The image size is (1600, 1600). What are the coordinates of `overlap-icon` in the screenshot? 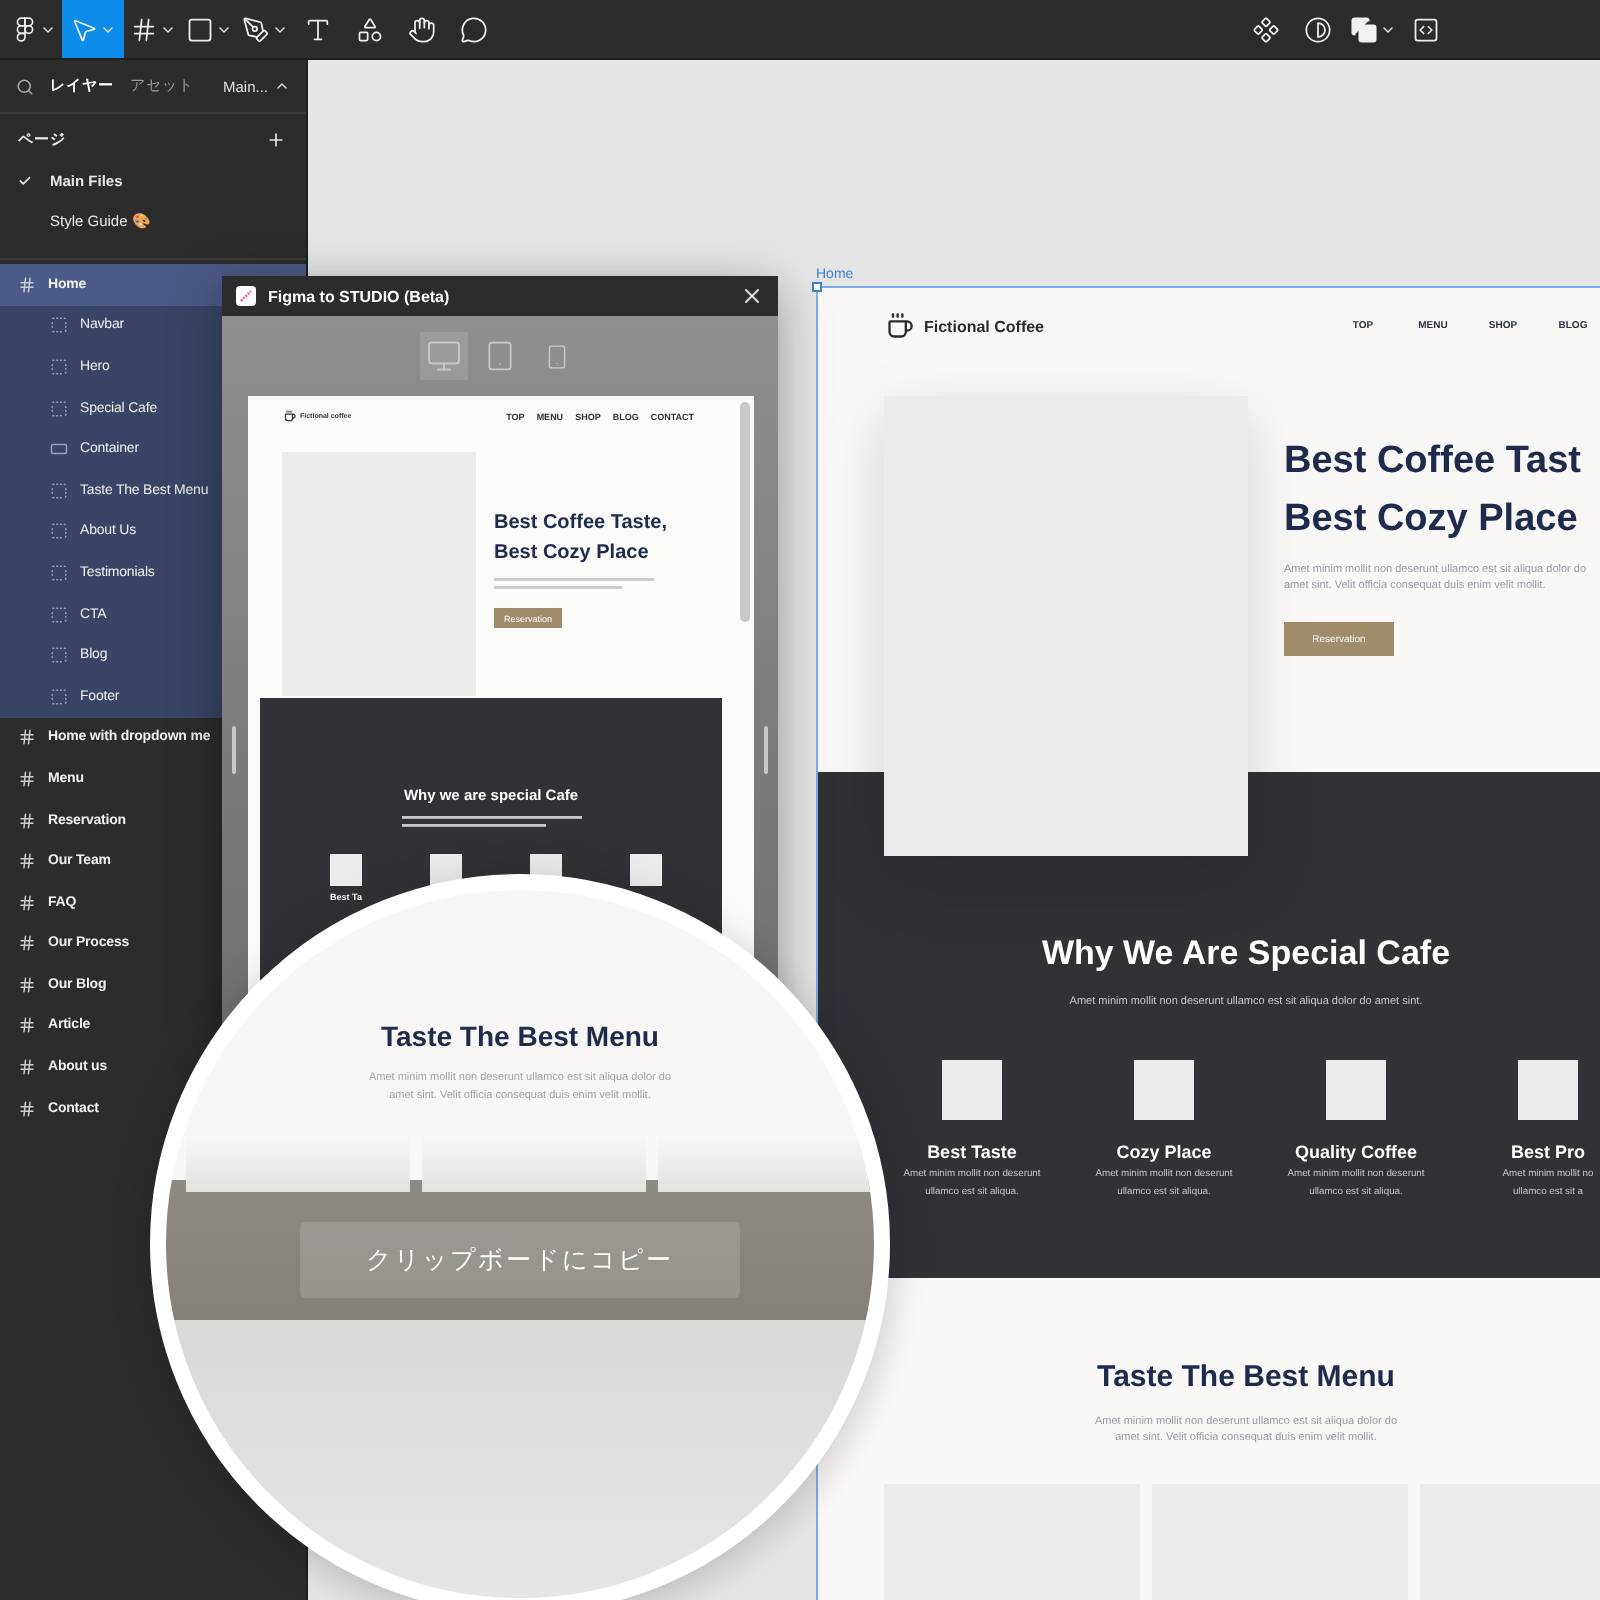 It's located at (1363, 29).